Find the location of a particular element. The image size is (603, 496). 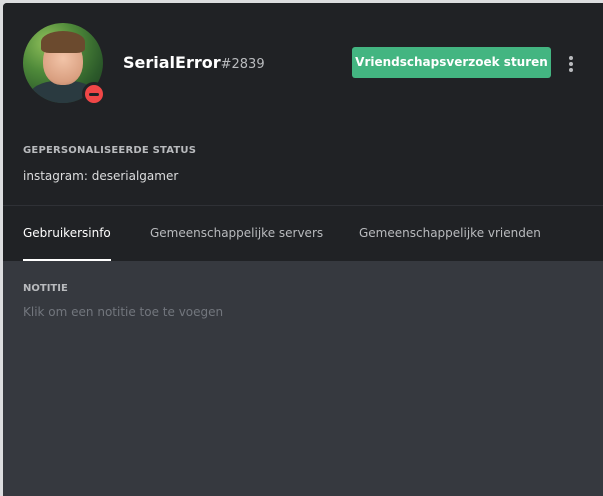

tab-mutual-friends: Gemeenschappelijke vrienden is located at coordinates (450, 233).